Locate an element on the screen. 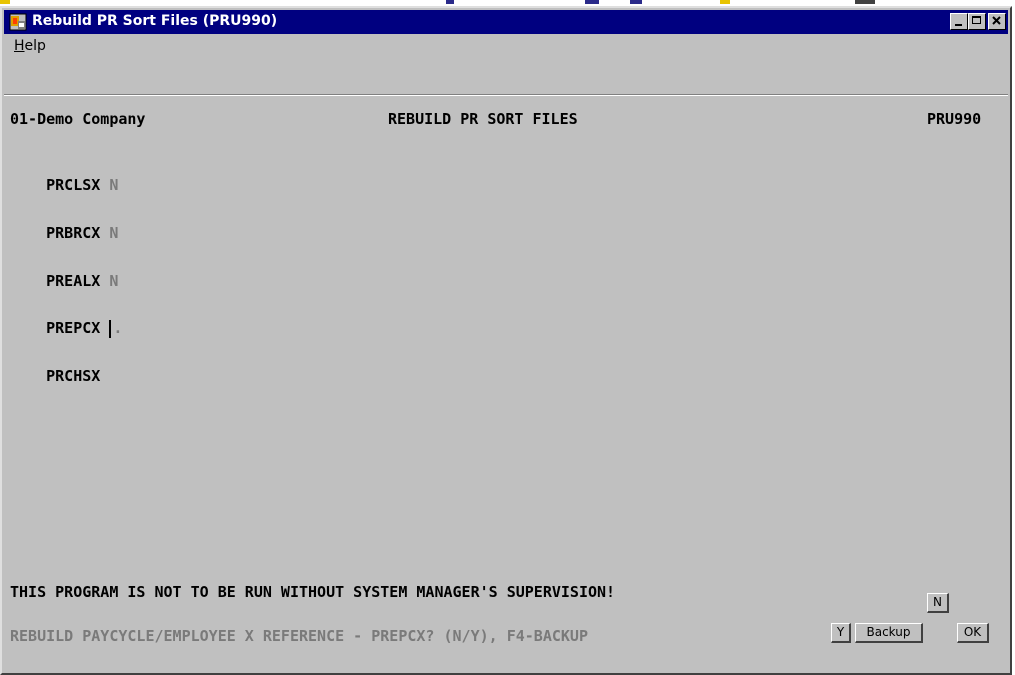  close-icon is located at coordinates (996, 20).